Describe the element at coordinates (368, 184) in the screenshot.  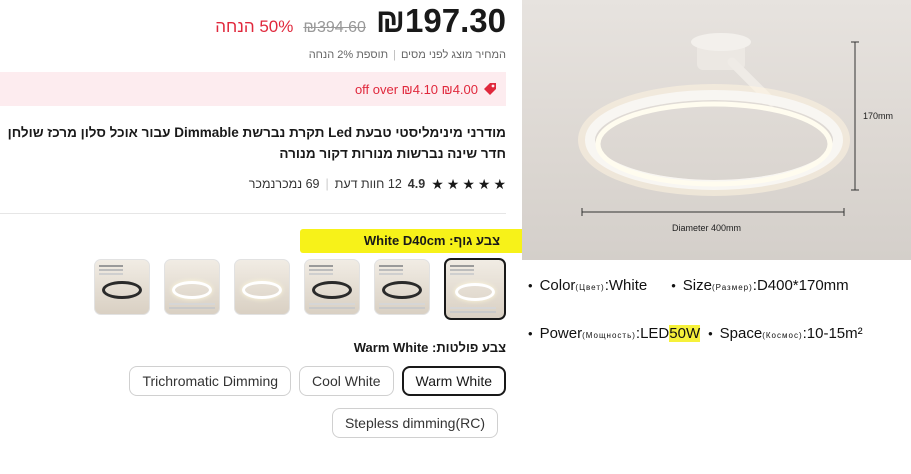
I see `review-count: 12 חוות דעת` at that location.